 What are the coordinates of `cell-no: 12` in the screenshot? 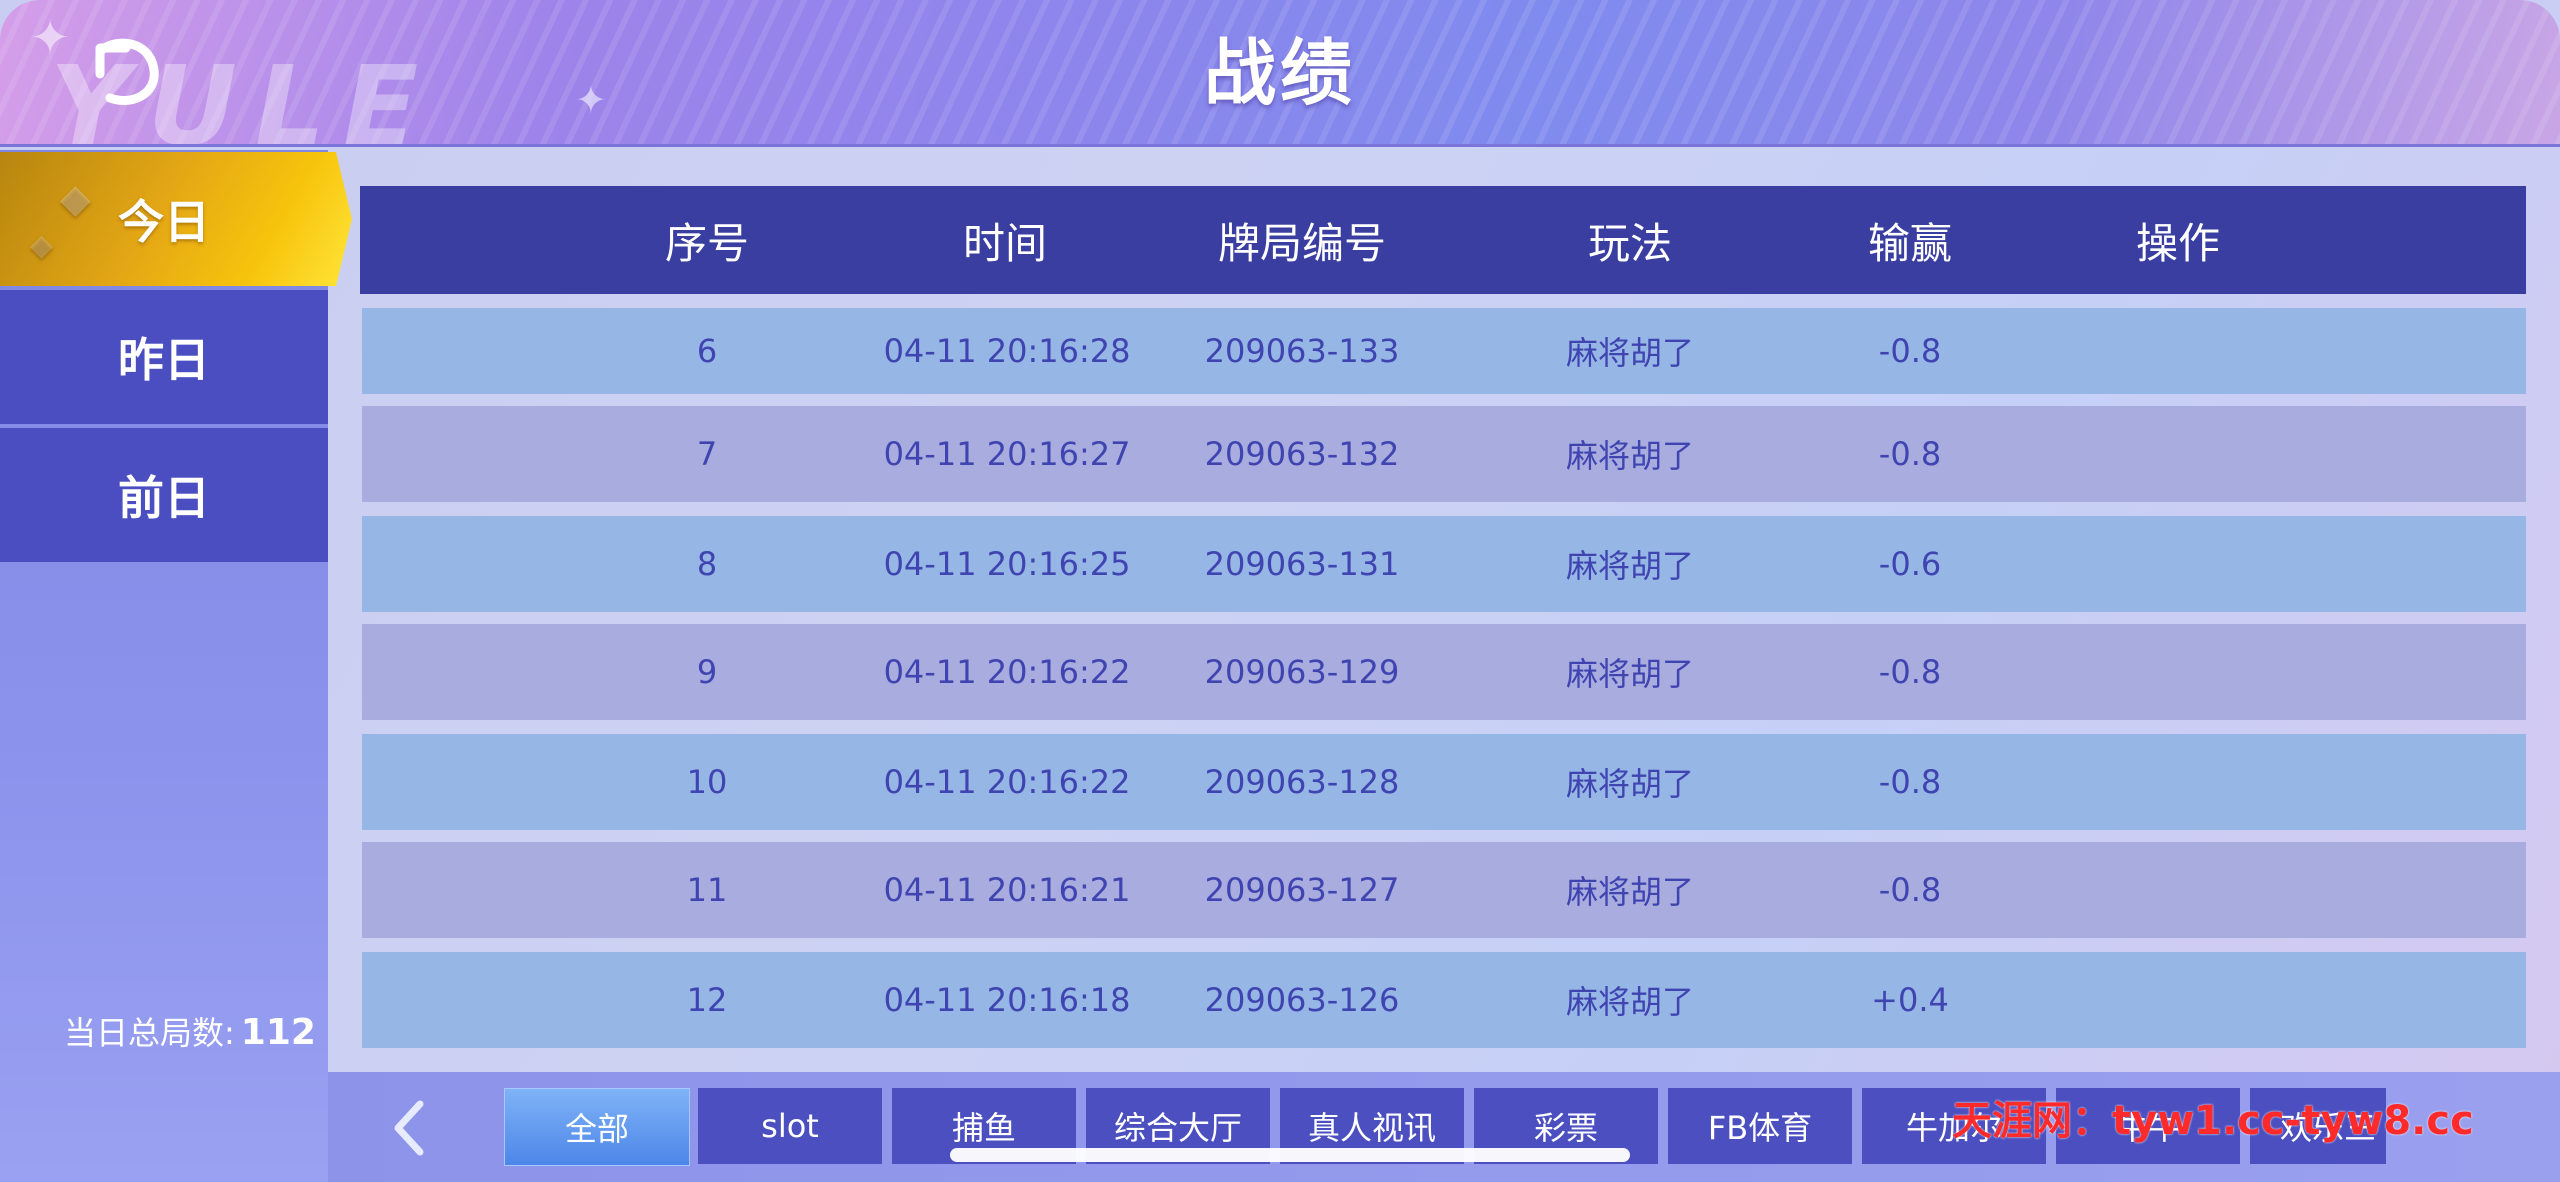 It's located at (707, 1000).